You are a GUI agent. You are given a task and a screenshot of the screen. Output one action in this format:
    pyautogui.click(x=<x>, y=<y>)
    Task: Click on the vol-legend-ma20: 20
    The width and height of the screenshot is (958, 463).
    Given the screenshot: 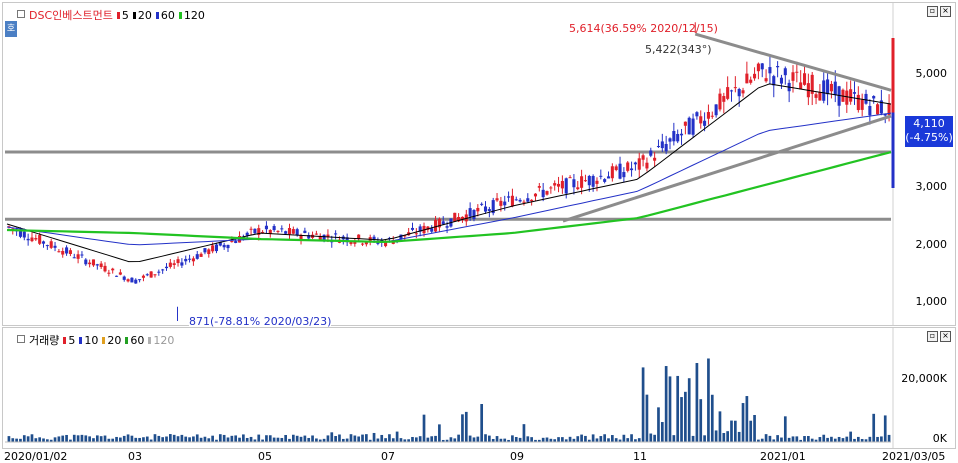 What is the action you would take?
    pyautogui.click(x=111, y=340)
    